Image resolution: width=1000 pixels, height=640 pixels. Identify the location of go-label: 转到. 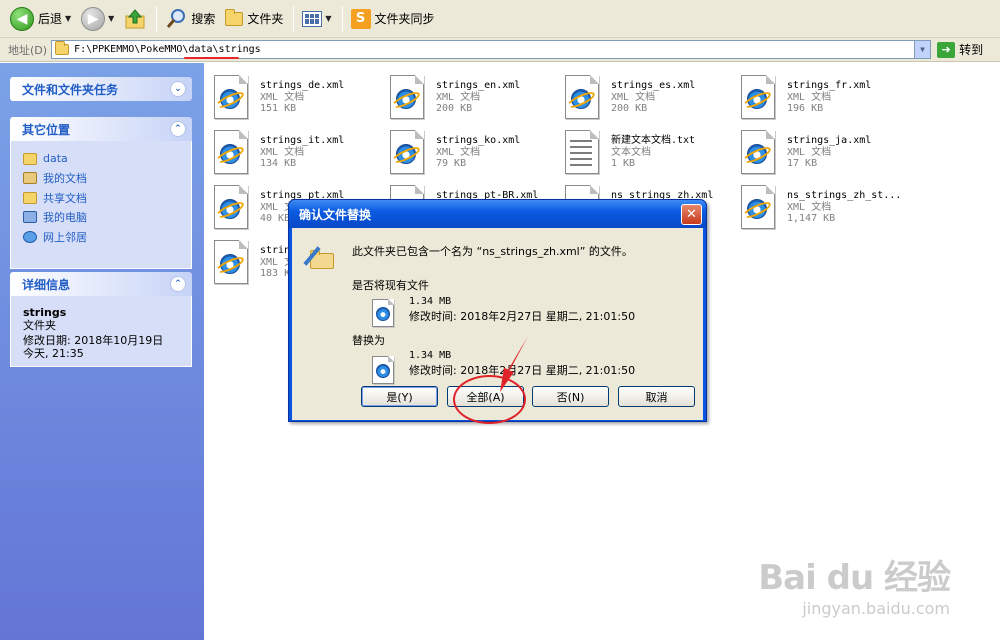
(971, 50).